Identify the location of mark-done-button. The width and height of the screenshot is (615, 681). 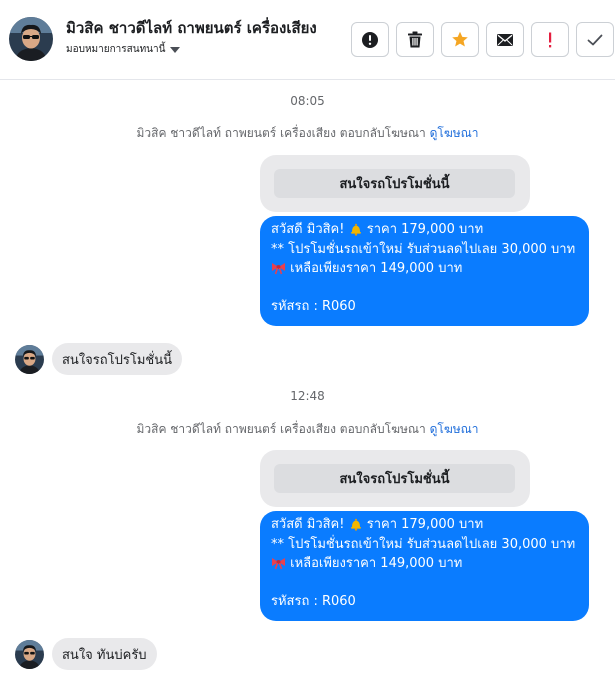
(595, 39).